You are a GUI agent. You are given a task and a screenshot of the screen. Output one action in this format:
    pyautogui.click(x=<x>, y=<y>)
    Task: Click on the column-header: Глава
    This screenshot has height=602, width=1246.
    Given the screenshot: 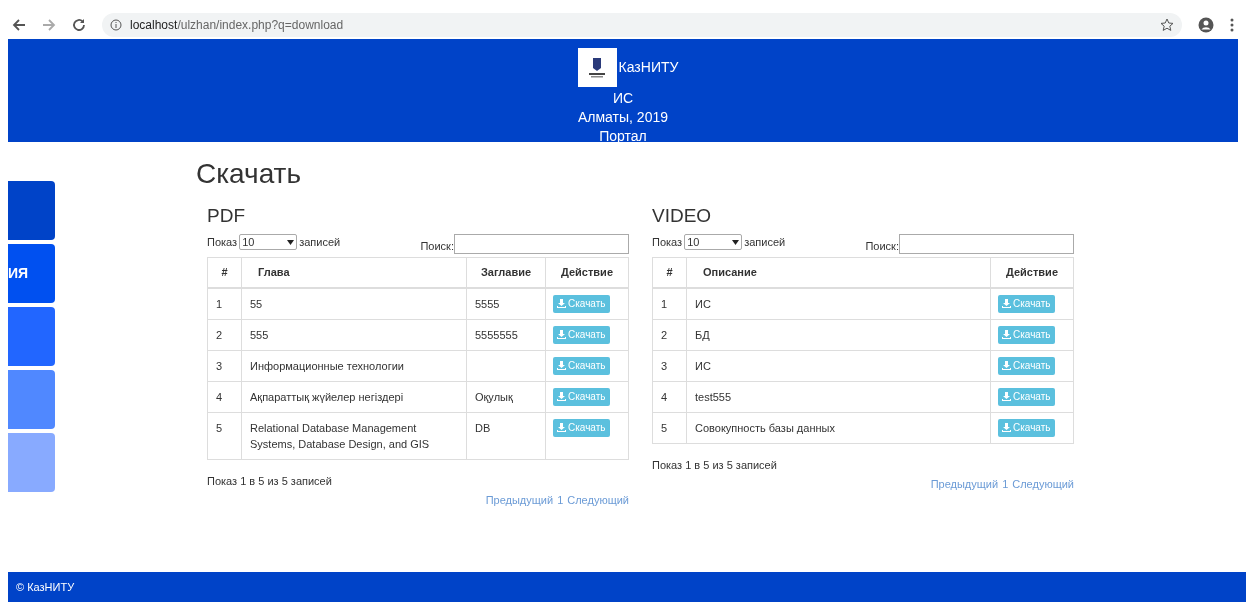 What is the action you would take?
    pyautogui.click(x=354, y=272)
    